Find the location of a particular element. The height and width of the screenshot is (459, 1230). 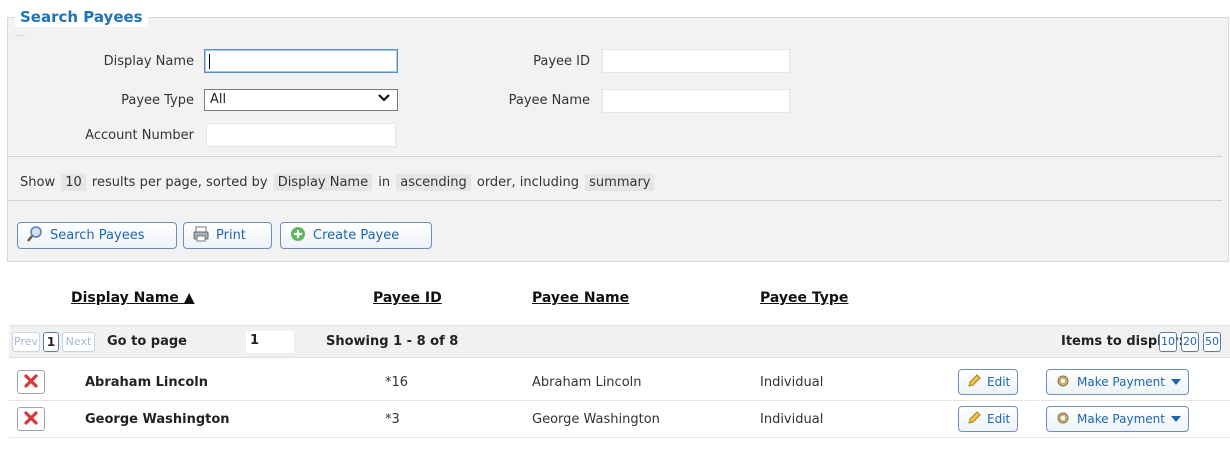

payee-name-input is located at coordinates (696, 101).